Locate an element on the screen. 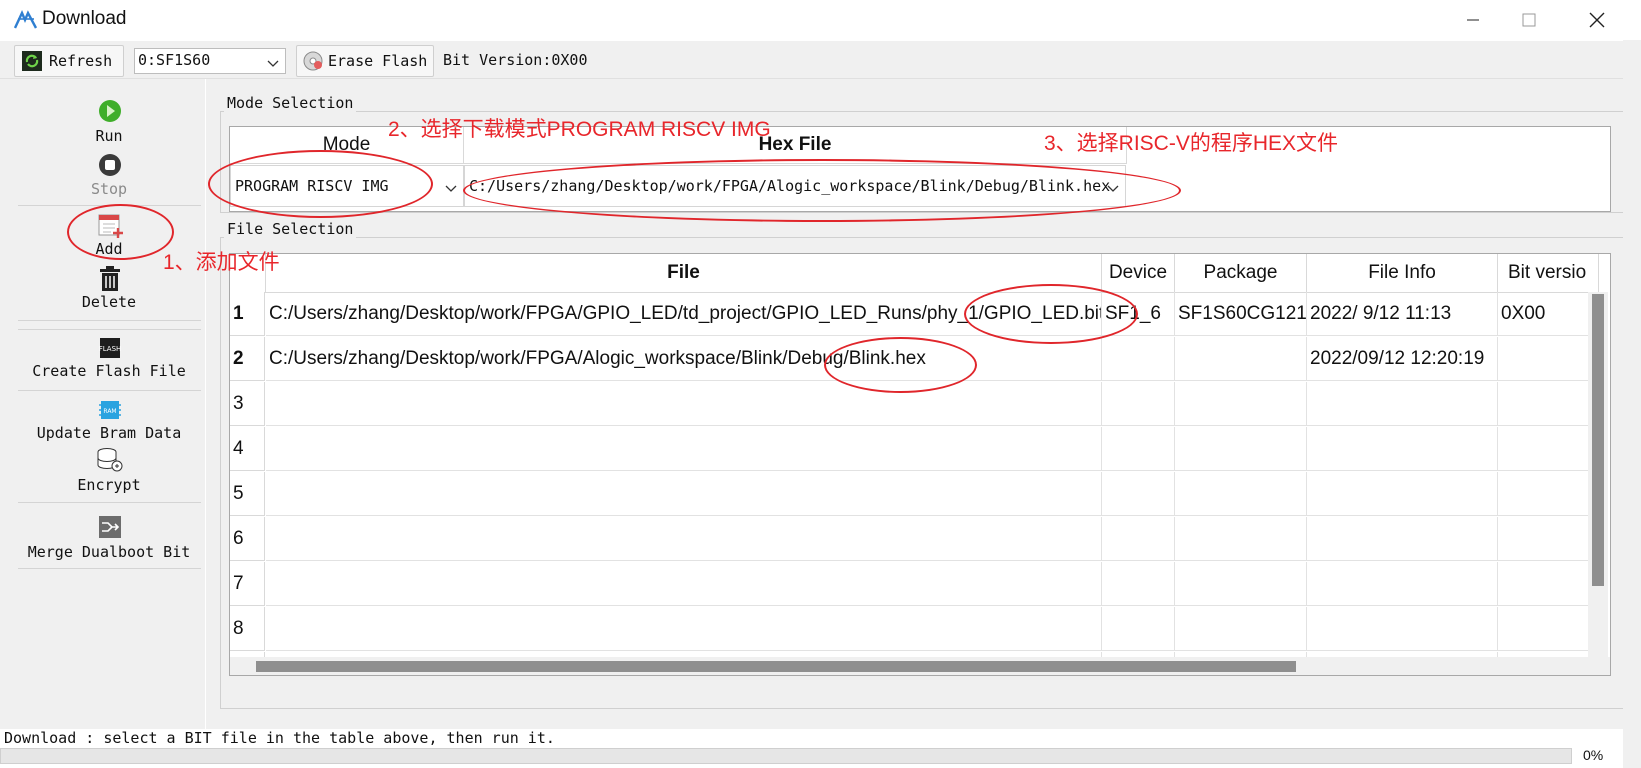  row-number: 2 is located at coordinates (247, 359).